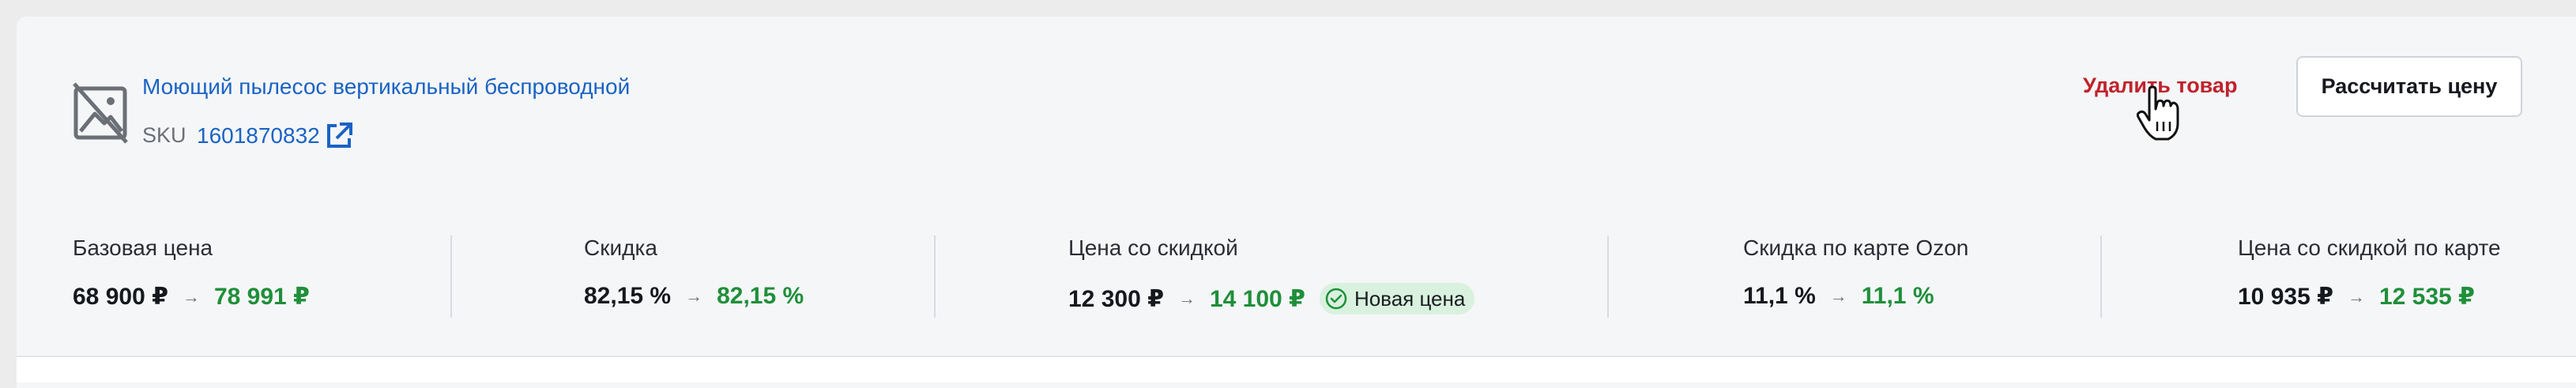 Image resolution: width=2576 pixels, height=388 pixels. Describe the element at coordinates (628, 296) in the screenshot. I see `discount-old: 82,15 %` at that location.